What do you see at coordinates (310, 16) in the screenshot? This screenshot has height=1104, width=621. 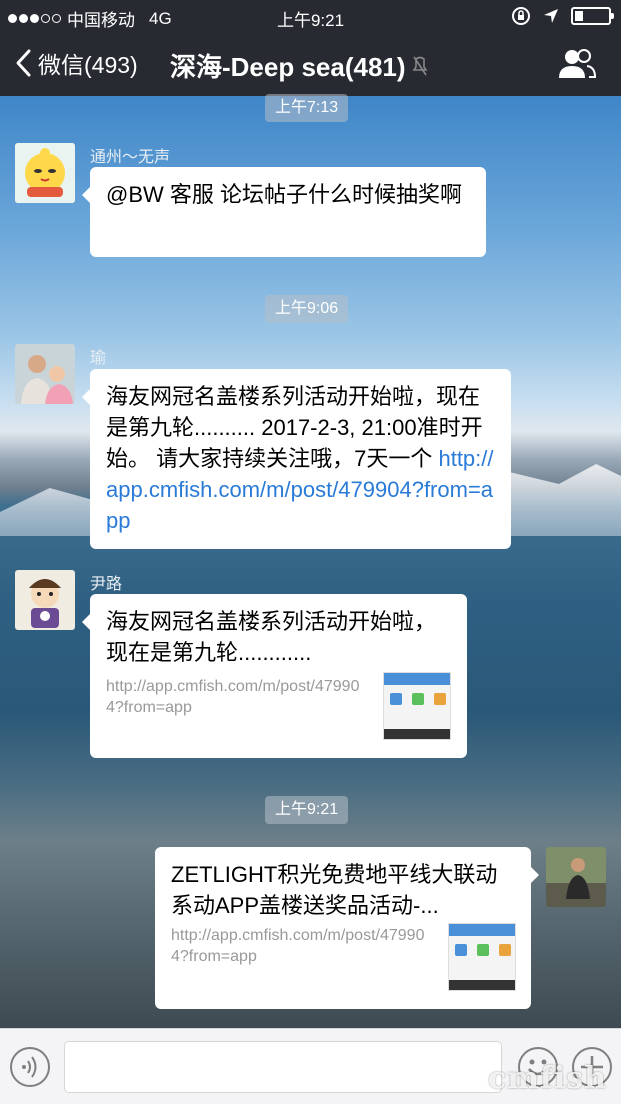 I see `status-bar: 中国移动 4G 上午9:21` at bounding box center [310, 16].